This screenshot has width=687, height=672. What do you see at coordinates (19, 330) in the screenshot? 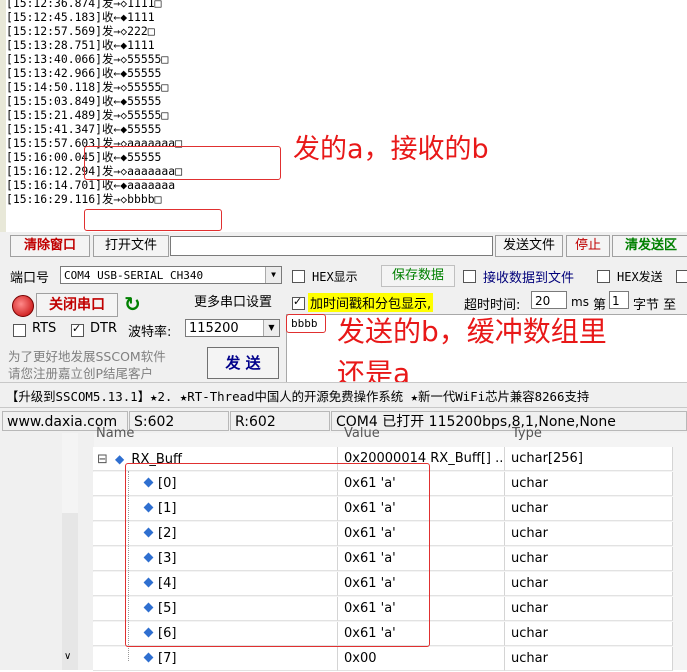
I see `rts-checkbox` at bounding box center [19, 330].